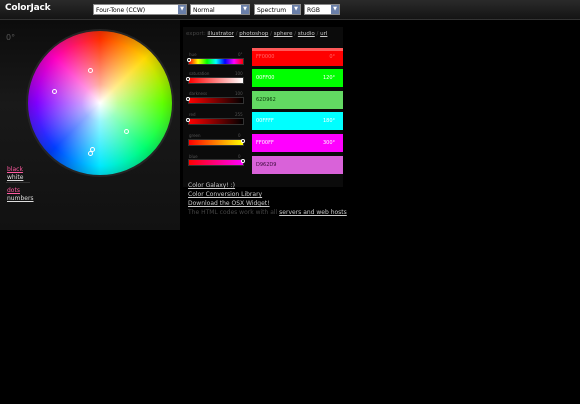  Describe the element at coordinates (297, 57) in the screenshot. I see `color-swatch: FF0000 0°` at that location.